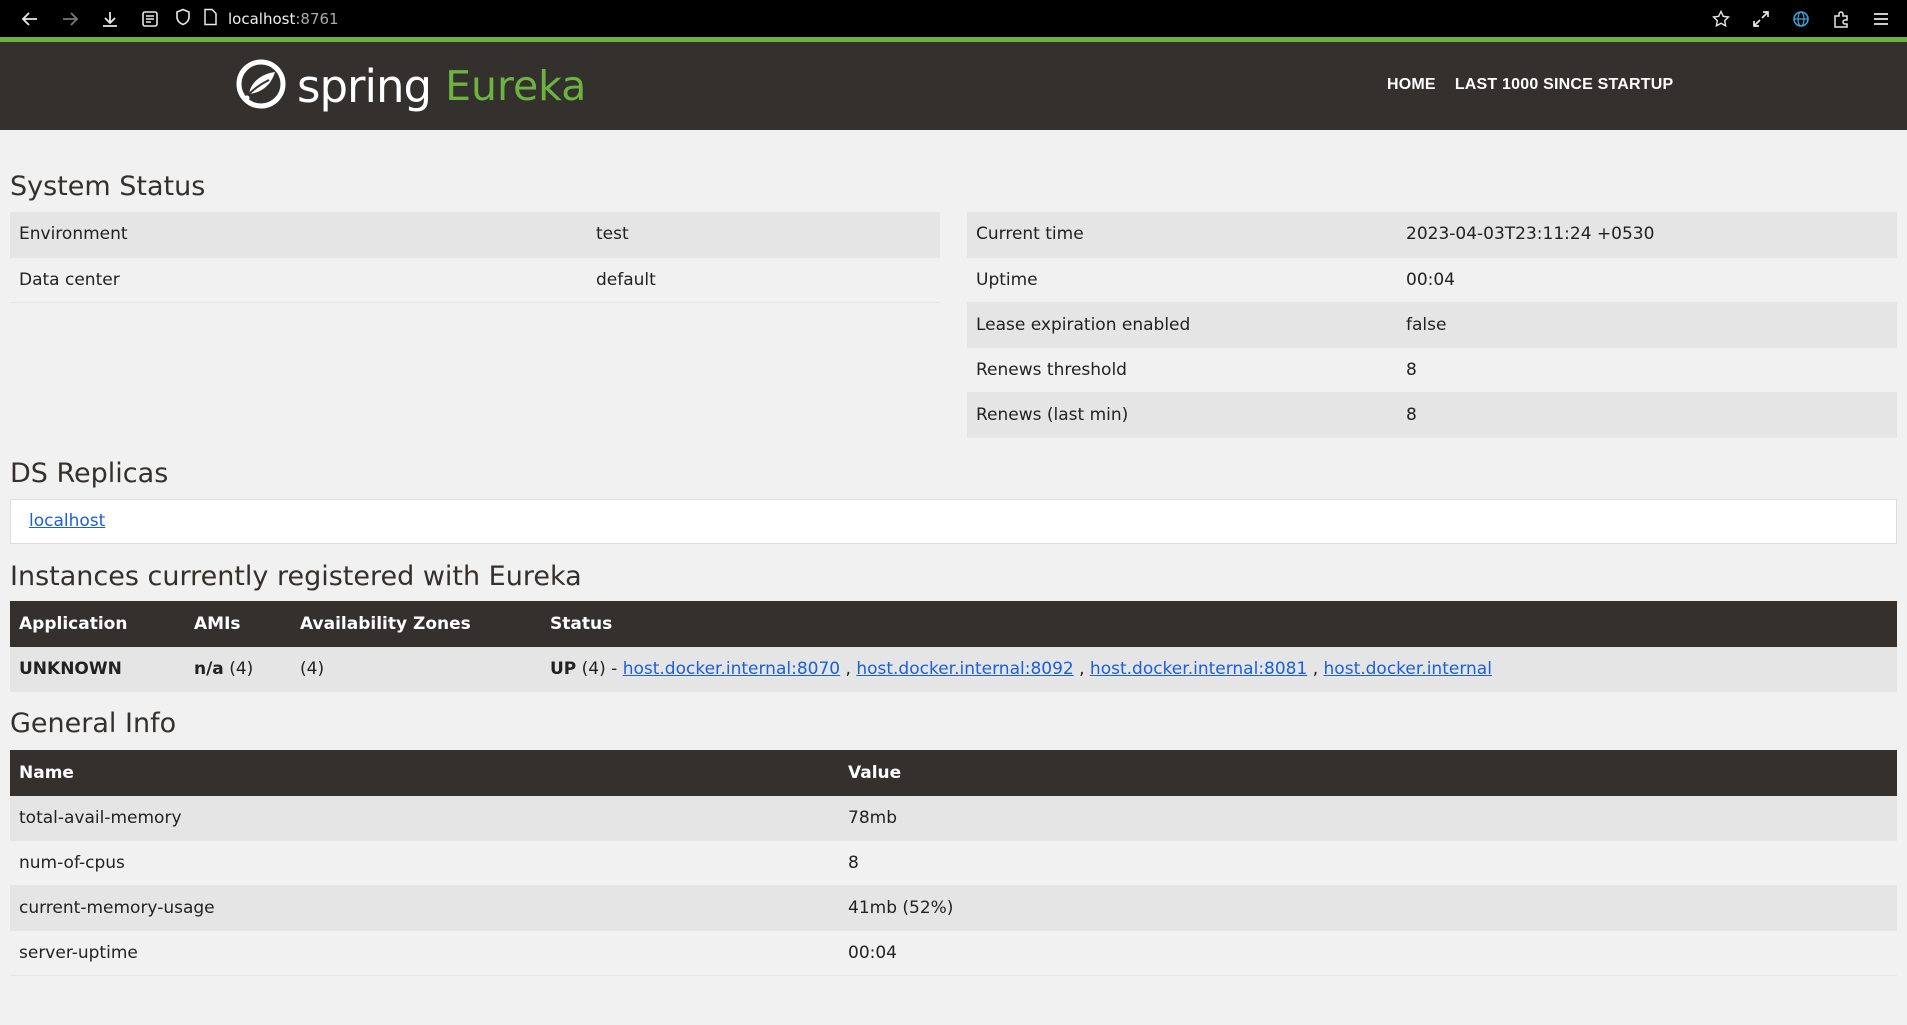 The height and width of the screenshot is (1025, 1907). Describe the element at coordinates (1368, 818) in the screenshot. I see `info-value: 78mb` at that location.